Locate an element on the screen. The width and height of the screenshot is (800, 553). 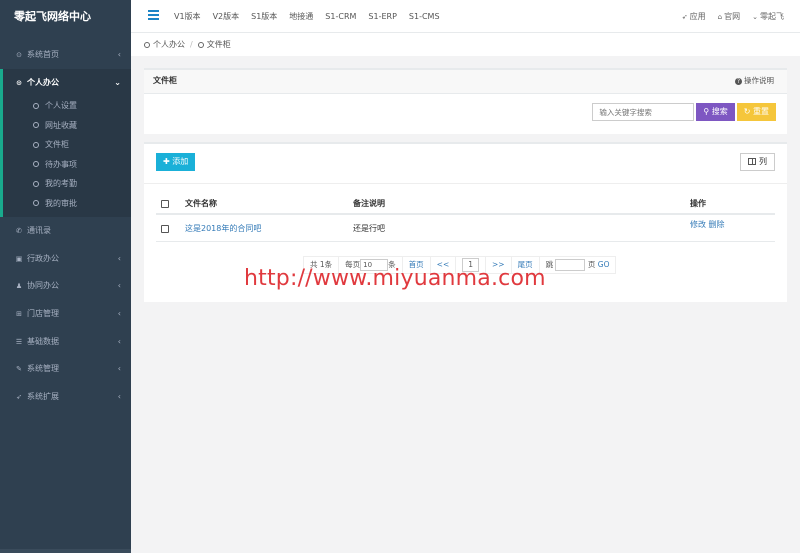
topnav-dijietong: 地接通 is located at coordinates (301, 16).